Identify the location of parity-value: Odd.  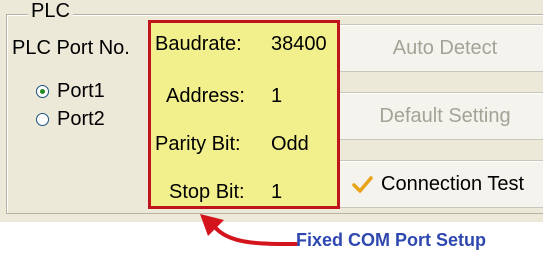
(290, 144).